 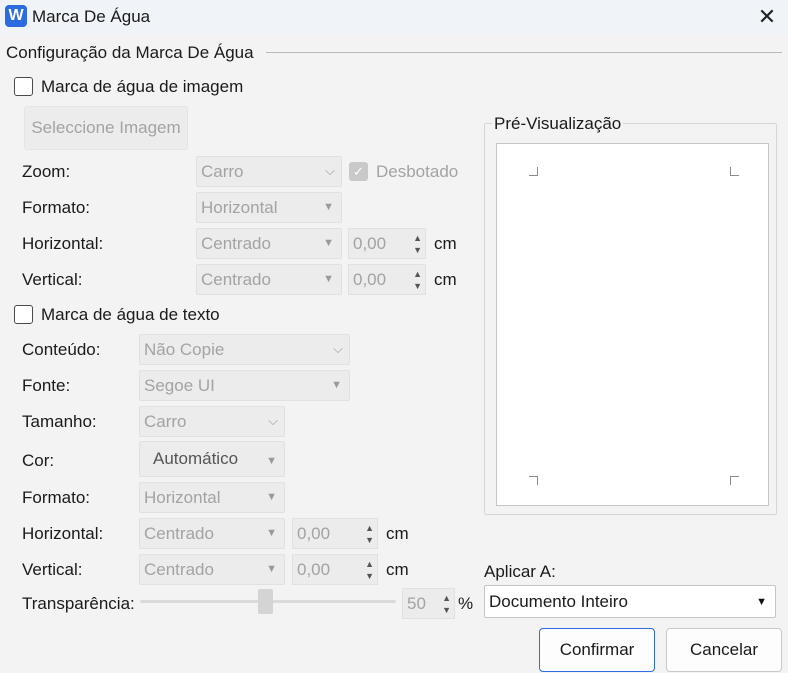 I want to click on image-format-select: Horizontal ▼, so click(x=269, y=207).